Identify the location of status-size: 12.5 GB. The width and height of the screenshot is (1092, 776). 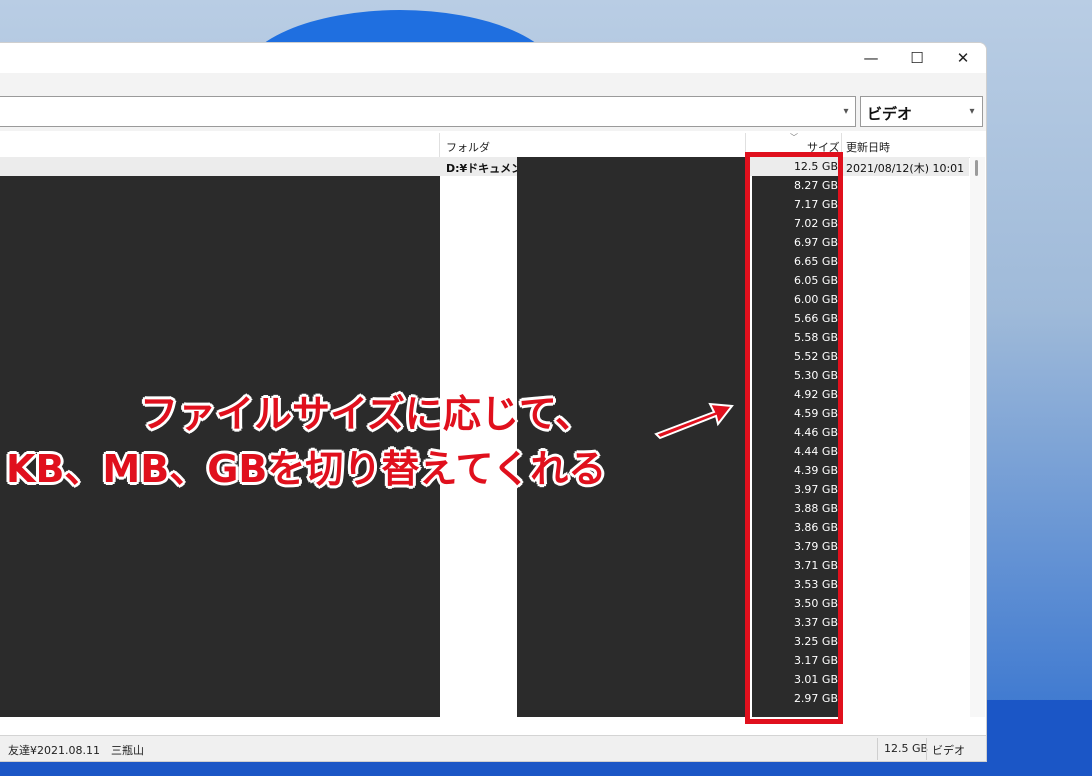
(906, 748).